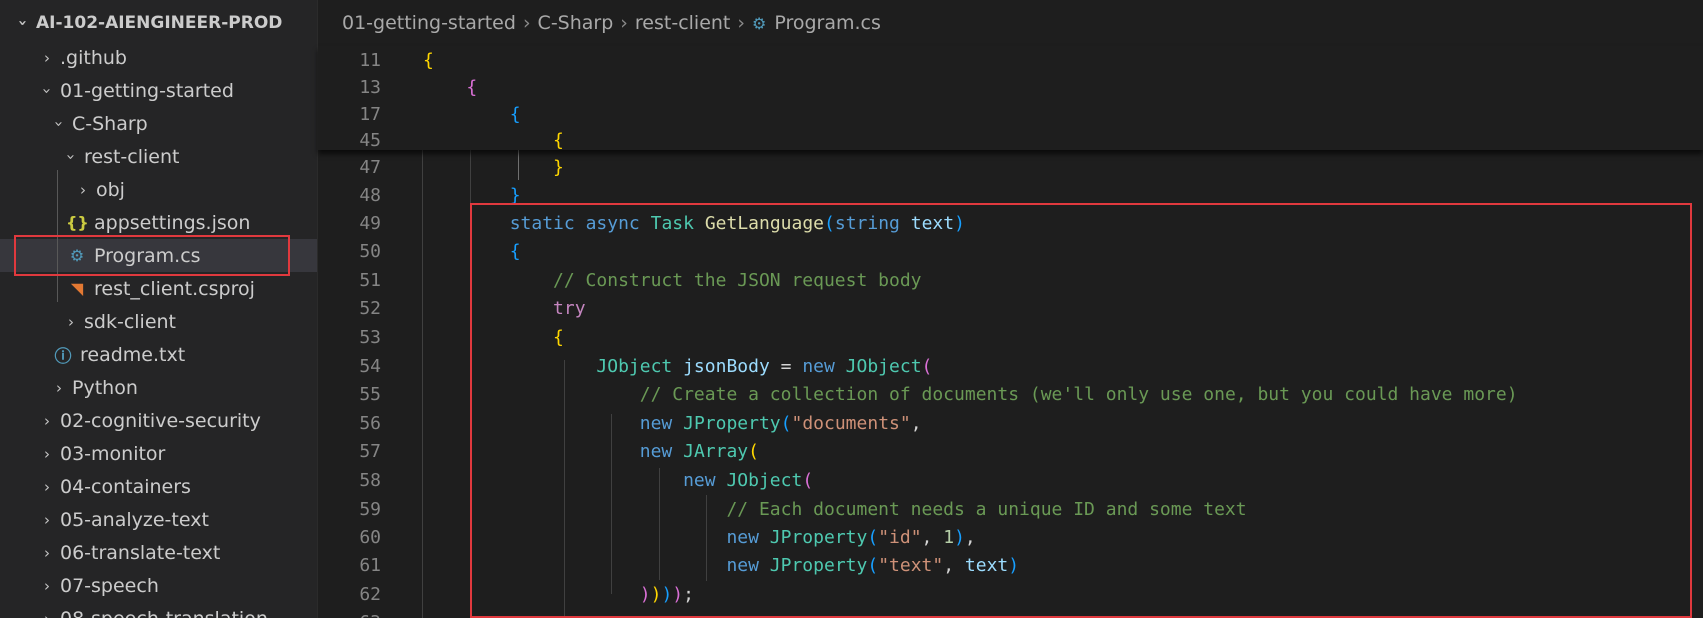  I want to click on tree-item-02-cognitive-security: › 02-cognitive-security, so click(158, 420).